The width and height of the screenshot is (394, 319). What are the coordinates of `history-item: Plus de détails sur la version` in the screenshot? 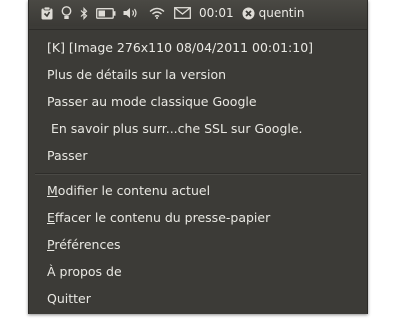 It's located at (136, 75).